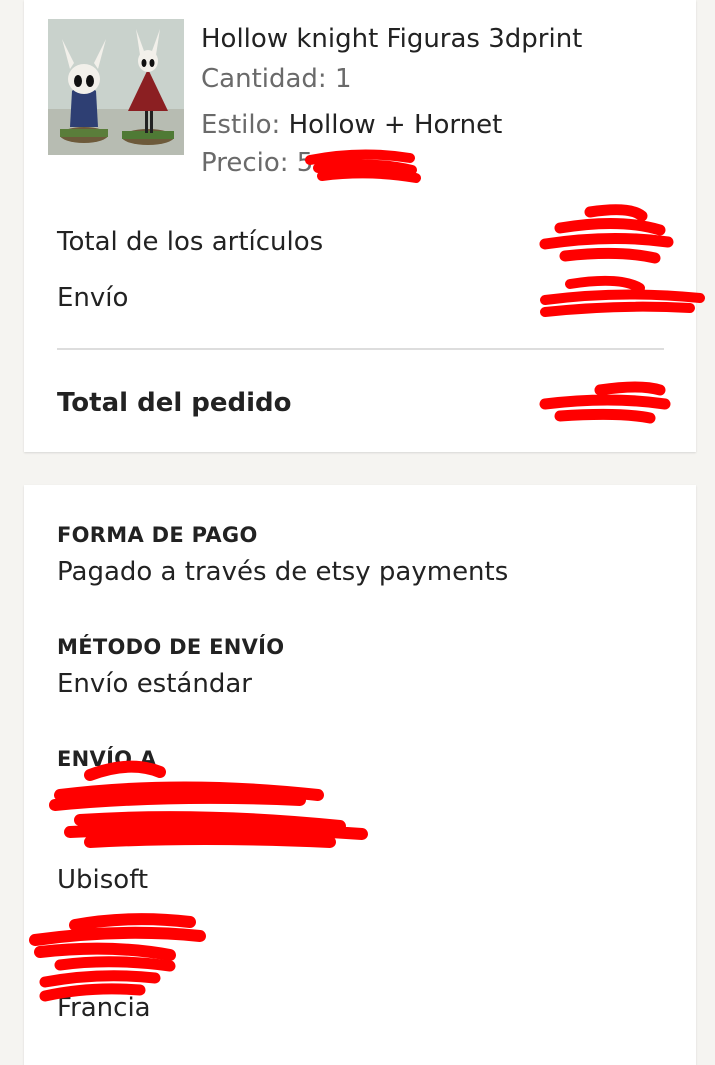  Describe the element at coordinates (174, 403) in the screenshot. I see `order-total-label: Total del pedido` at that location.